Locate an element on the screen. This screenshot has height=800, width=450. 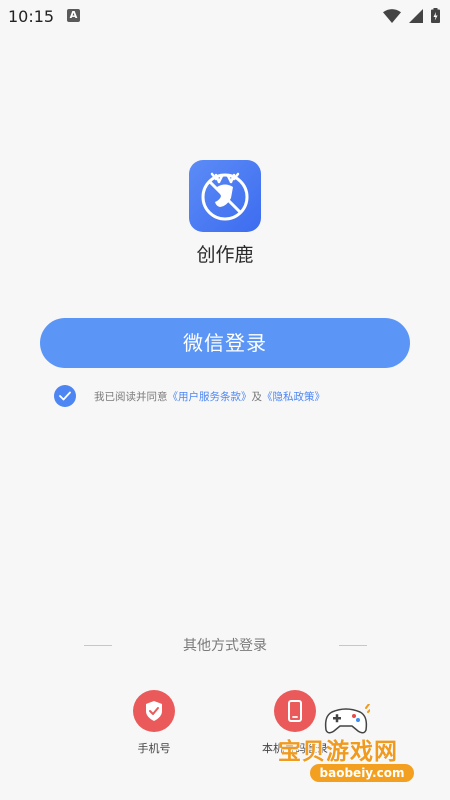
shield-check-icon is located at coordinates (154, 711).